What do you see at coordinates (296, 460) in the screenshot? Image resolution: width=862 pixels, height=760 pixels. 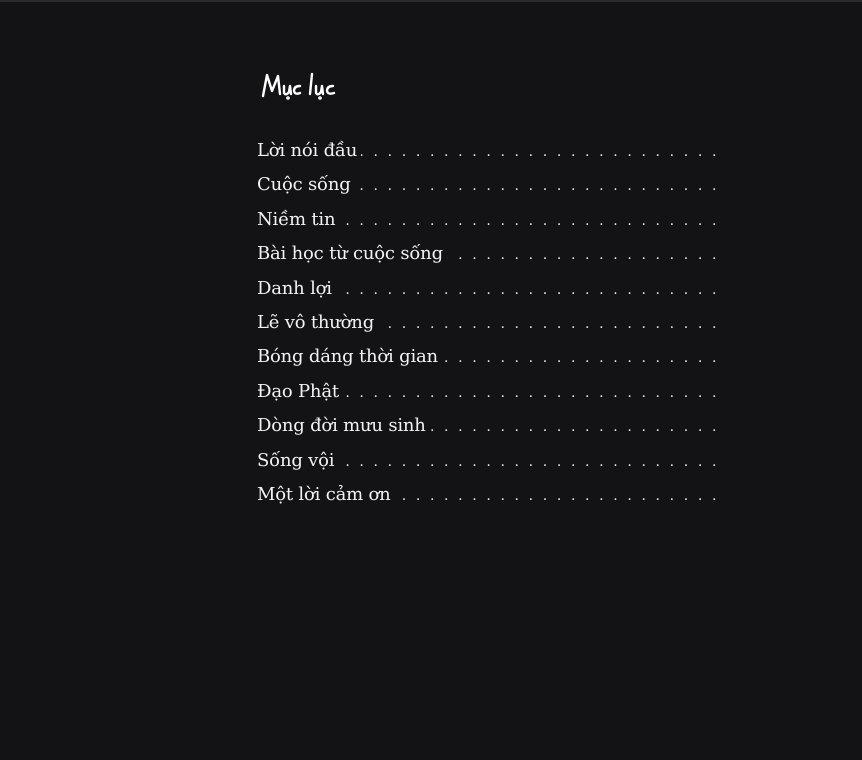 I see `toc-item-label: Sống vội` at bounding box center [296, 460].